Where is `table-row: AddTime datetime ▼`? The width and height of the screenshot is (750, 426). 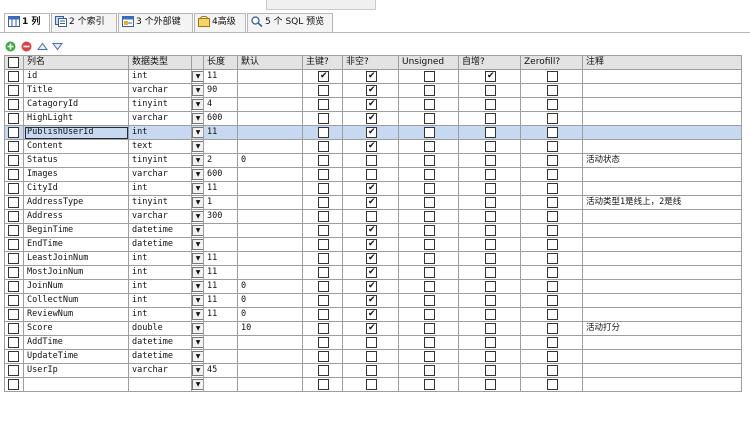 table-row: AddTime datetime ▼ is located at coordinates (373, 343).